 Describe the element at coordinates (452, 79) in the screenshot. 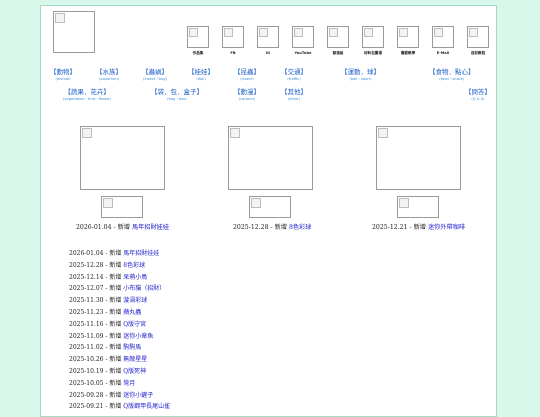

I see `category-sub: (food・snack)` at that location.